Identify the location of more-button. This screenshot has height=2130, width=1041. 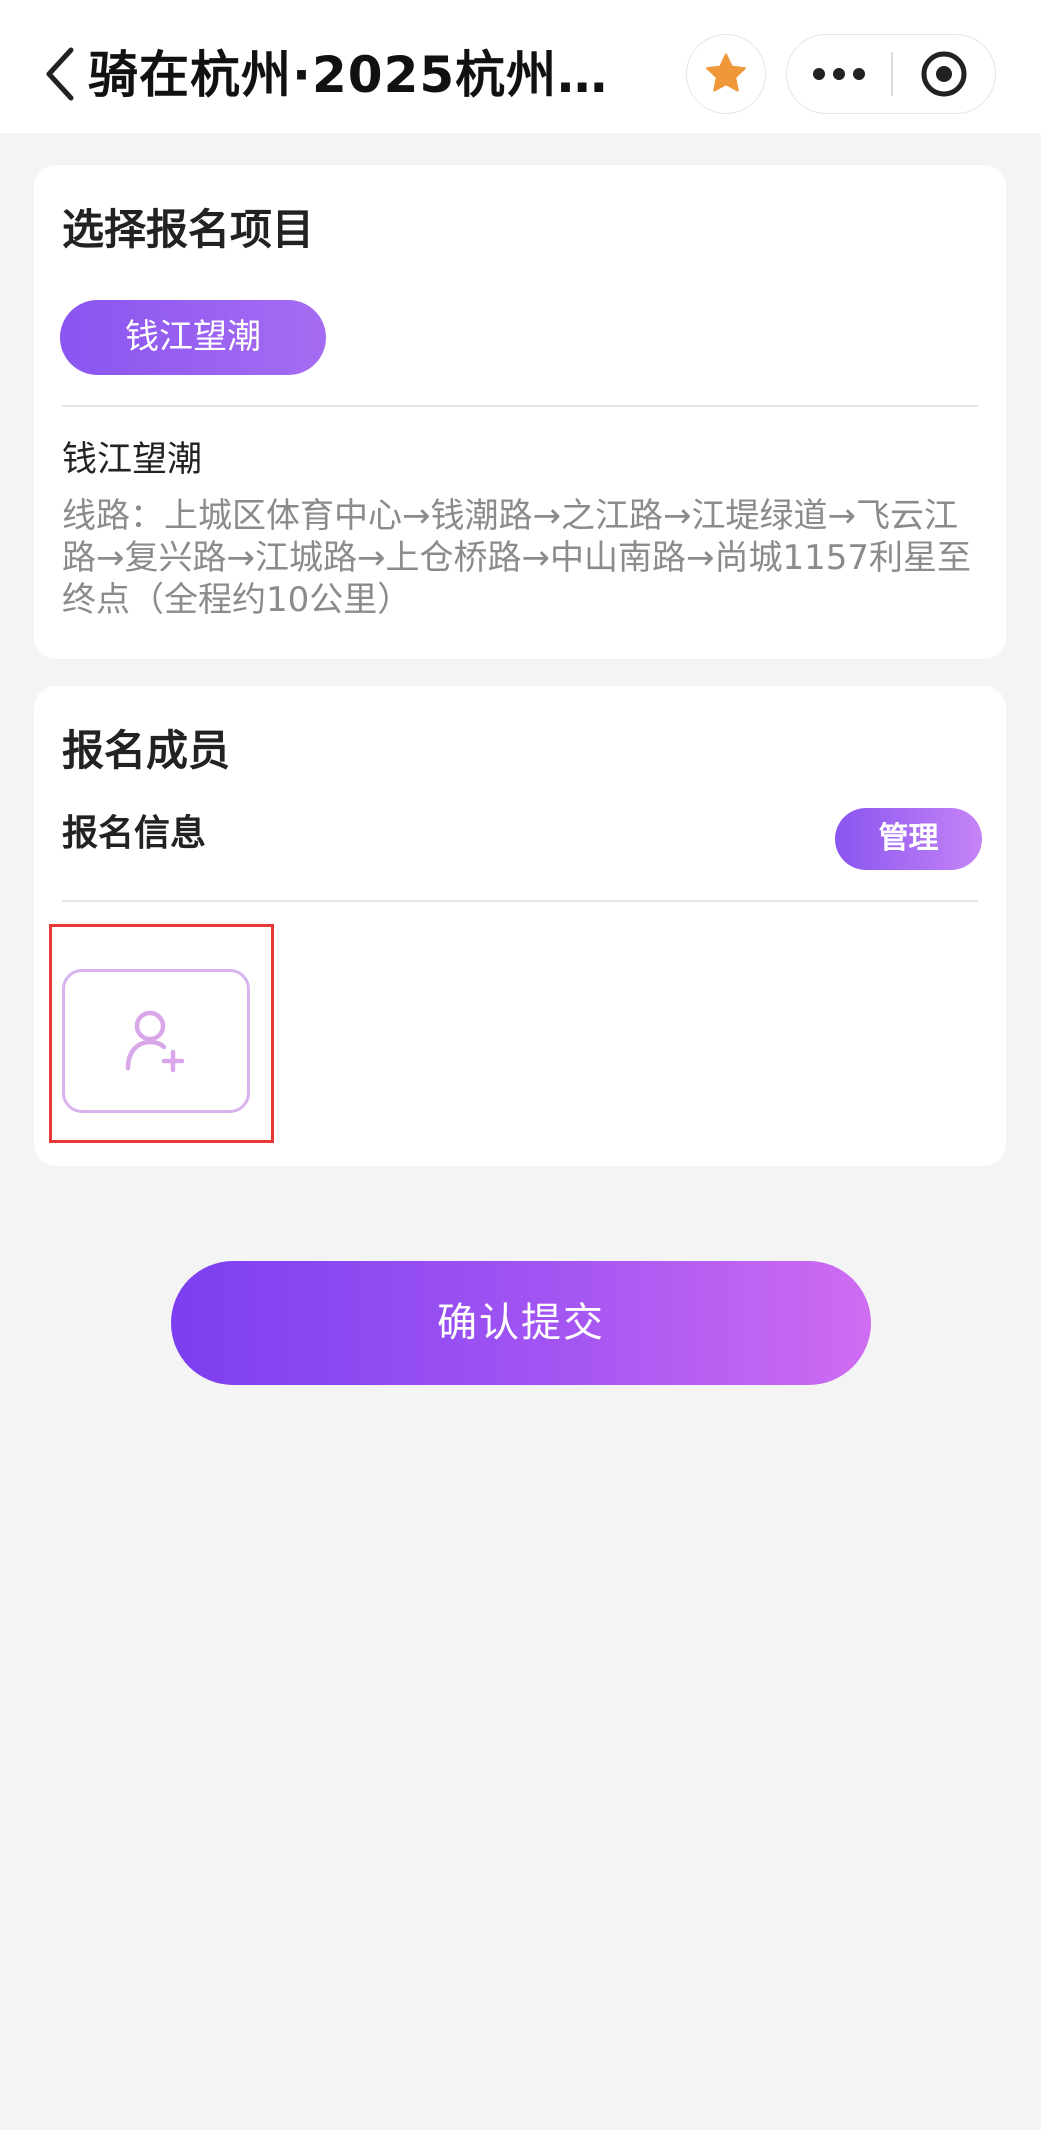
(839, 74).